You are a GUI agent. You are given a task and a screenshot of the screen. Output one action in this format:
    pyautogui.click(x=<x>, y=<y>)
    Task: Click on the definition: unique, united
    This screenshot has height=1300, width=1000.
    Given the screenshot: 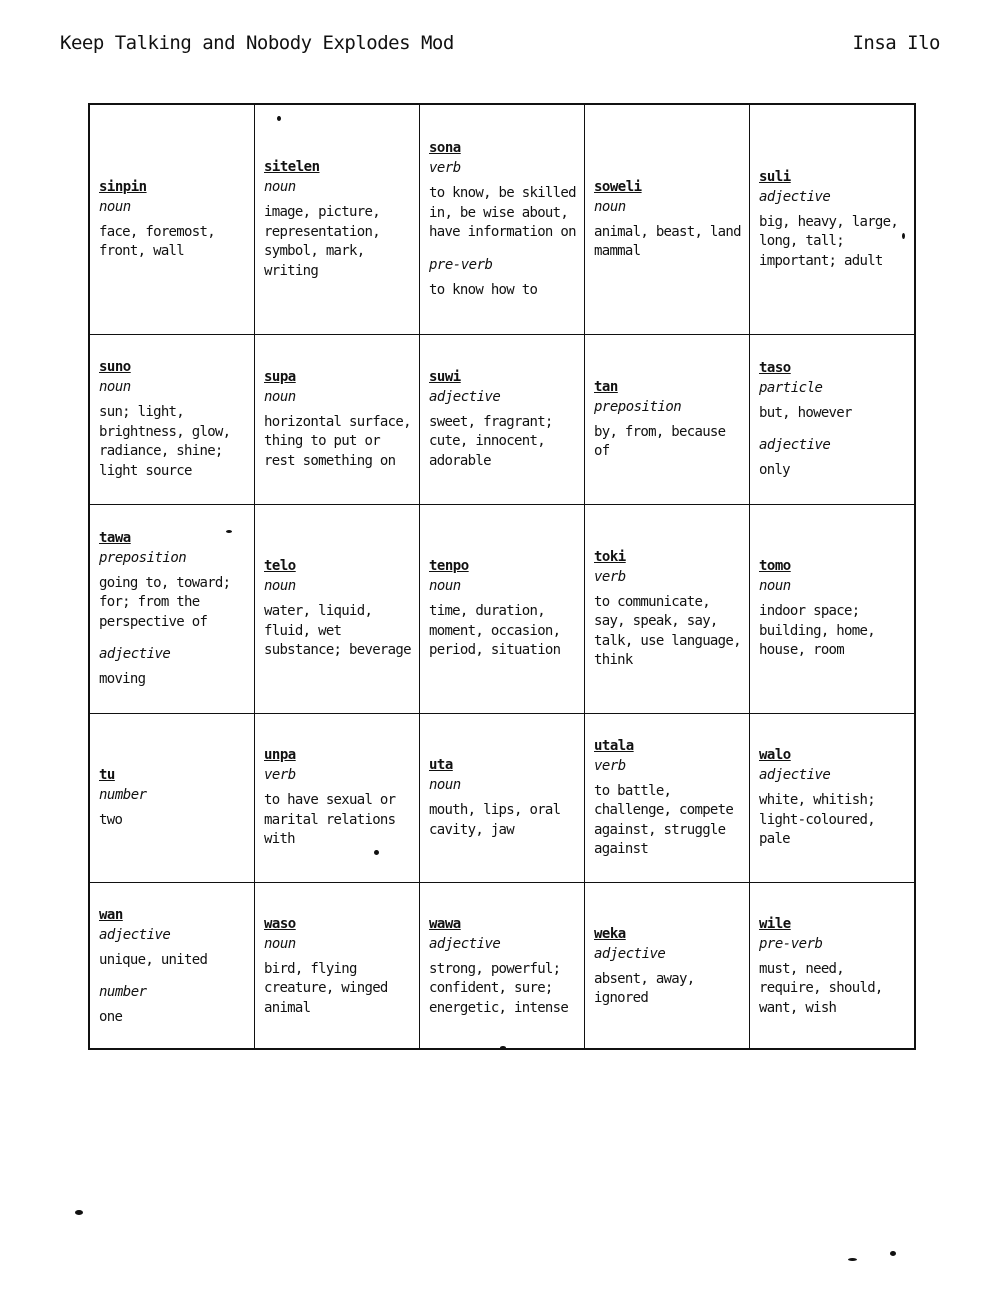 What is the action you would take?
    pyautogui.click(x=153, y=959)
    